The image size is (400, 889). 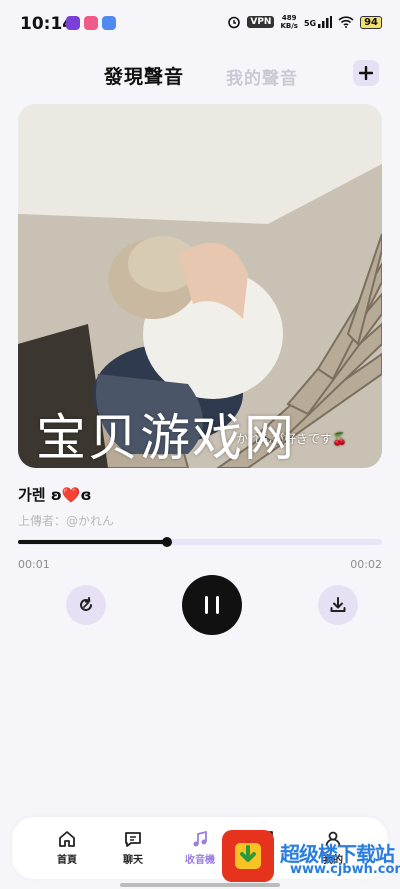 I want to click on signal-indicator: 5G, so click(x=318, y=22).